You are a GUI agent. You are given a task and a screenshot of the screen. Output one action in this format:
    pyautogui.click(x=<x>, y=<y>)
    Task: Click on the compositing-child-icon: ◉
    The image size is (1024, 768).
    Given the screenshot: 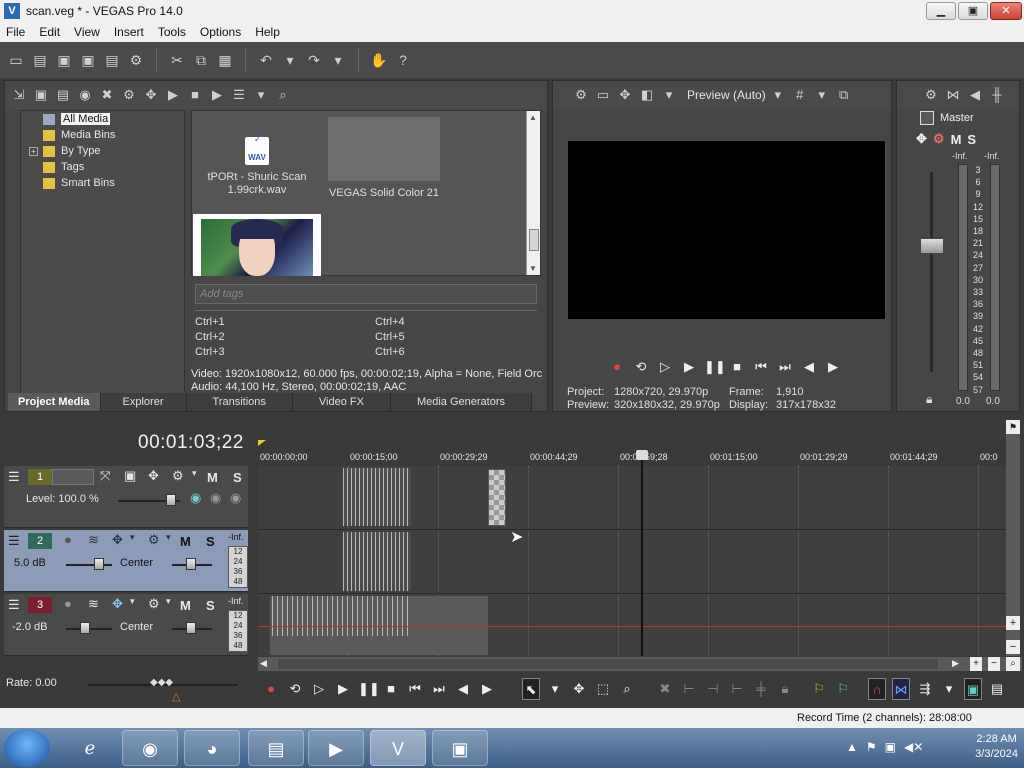 What is the action you would take?
    pyautogui.click(x=195, y=498)
    